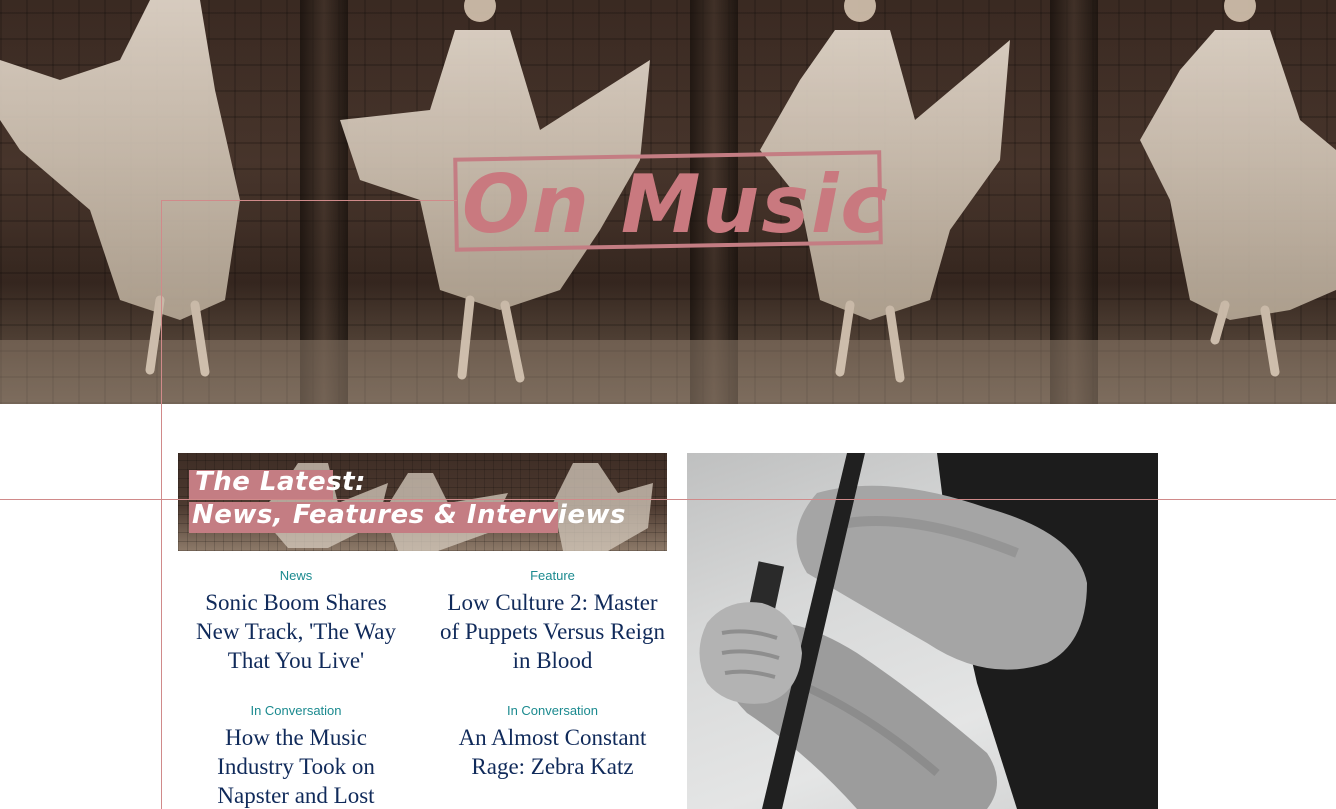 The height and width of the screenshot is (809, 1336). I want to click on post-category: News, so click(296, 576).